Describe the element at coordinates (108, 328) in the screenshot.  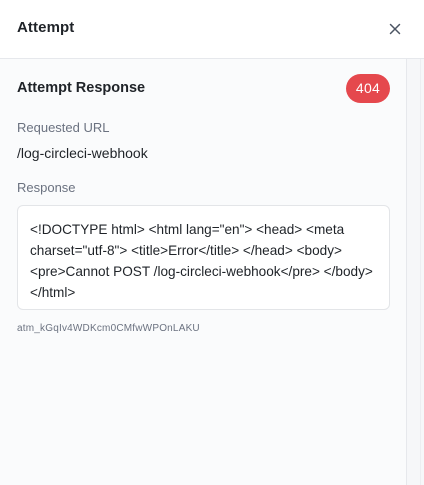
I see `attempt-id: atm_kGqIv4WDKcm0CMfwWPOnLAKU` at that location.